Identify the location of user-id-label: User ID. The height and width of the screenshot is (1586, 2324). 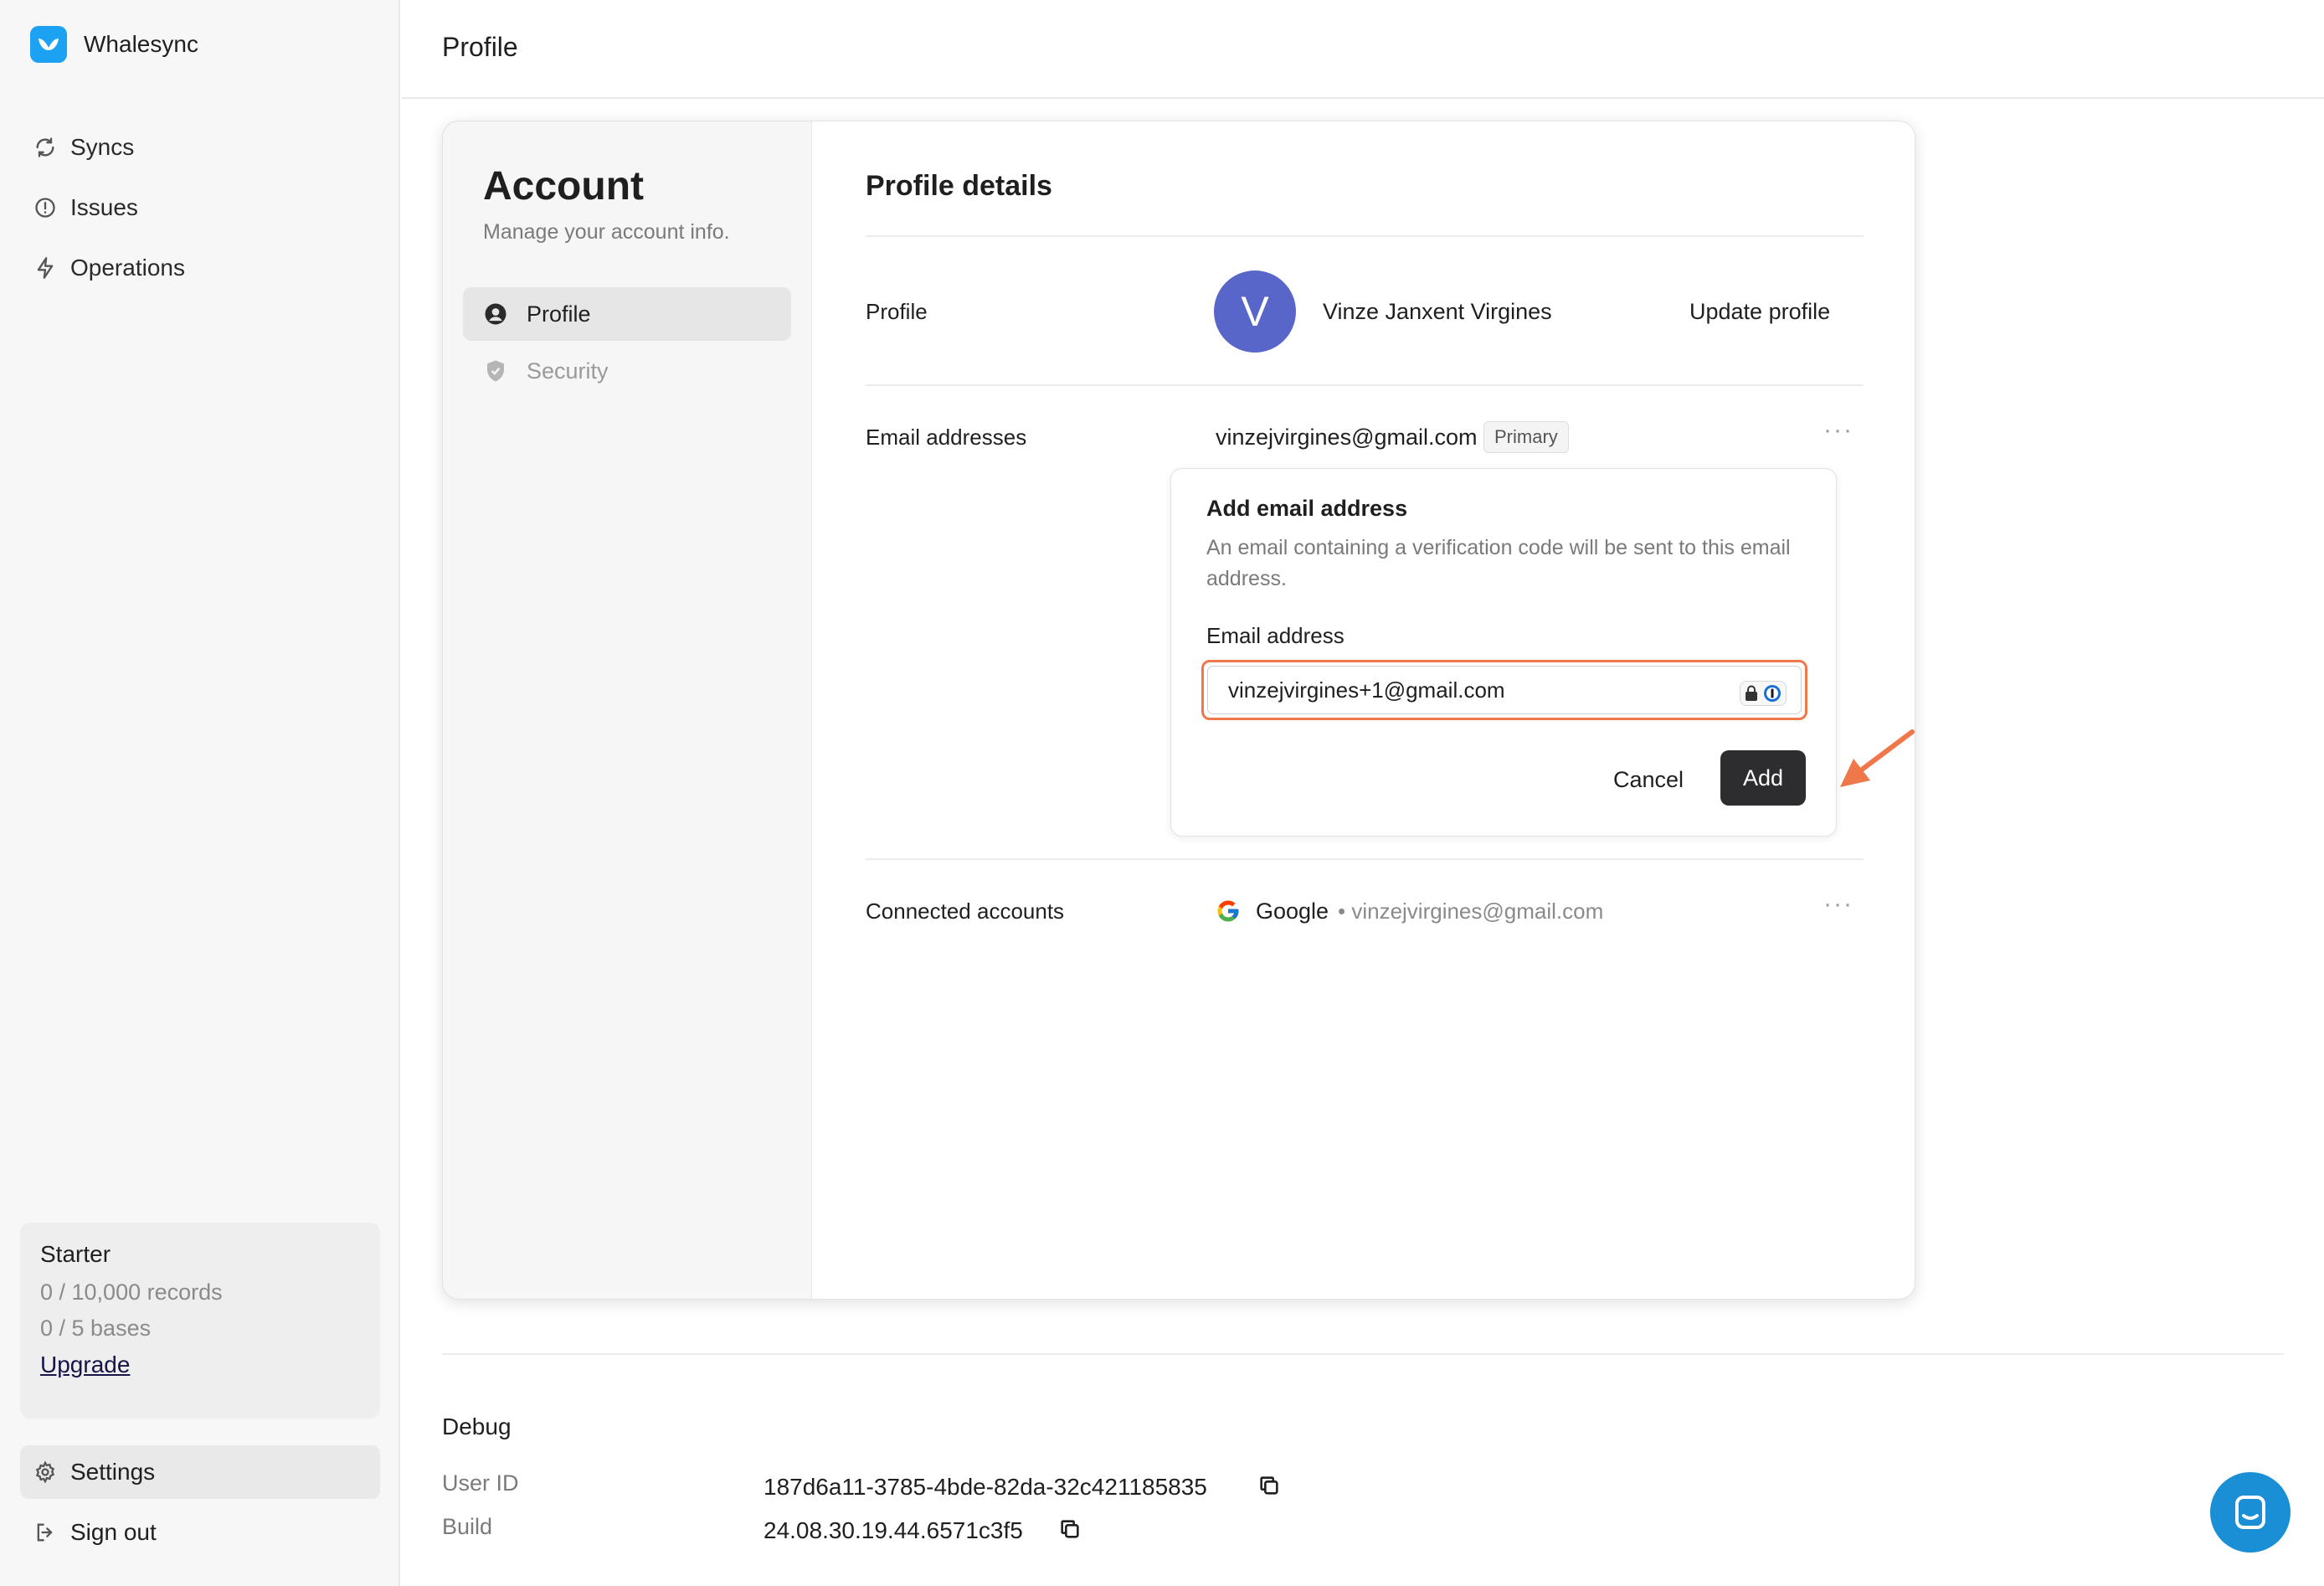
(480, 1483).